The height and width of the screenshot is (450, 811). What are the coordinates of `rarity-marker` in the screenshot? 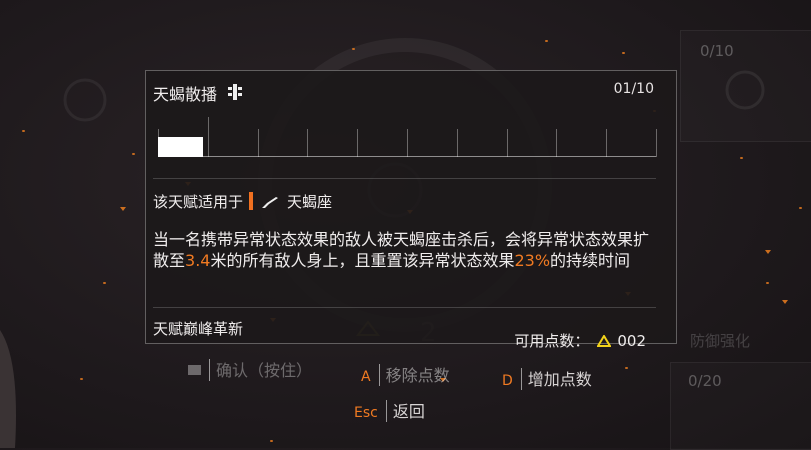 It's located at (251, 201).